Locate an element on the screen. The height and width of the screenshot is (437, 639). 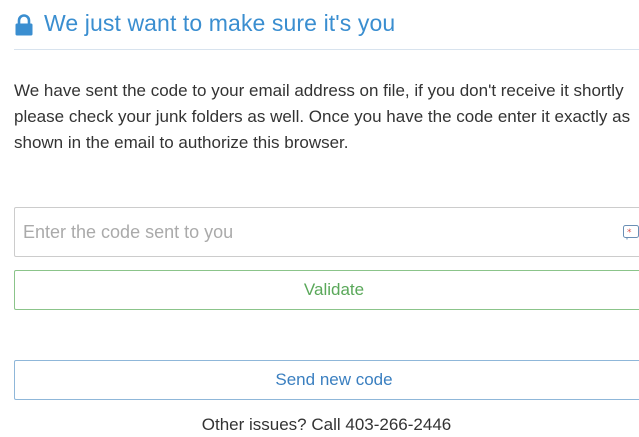
validate-button: Validate is located at coordinates (326, 290).